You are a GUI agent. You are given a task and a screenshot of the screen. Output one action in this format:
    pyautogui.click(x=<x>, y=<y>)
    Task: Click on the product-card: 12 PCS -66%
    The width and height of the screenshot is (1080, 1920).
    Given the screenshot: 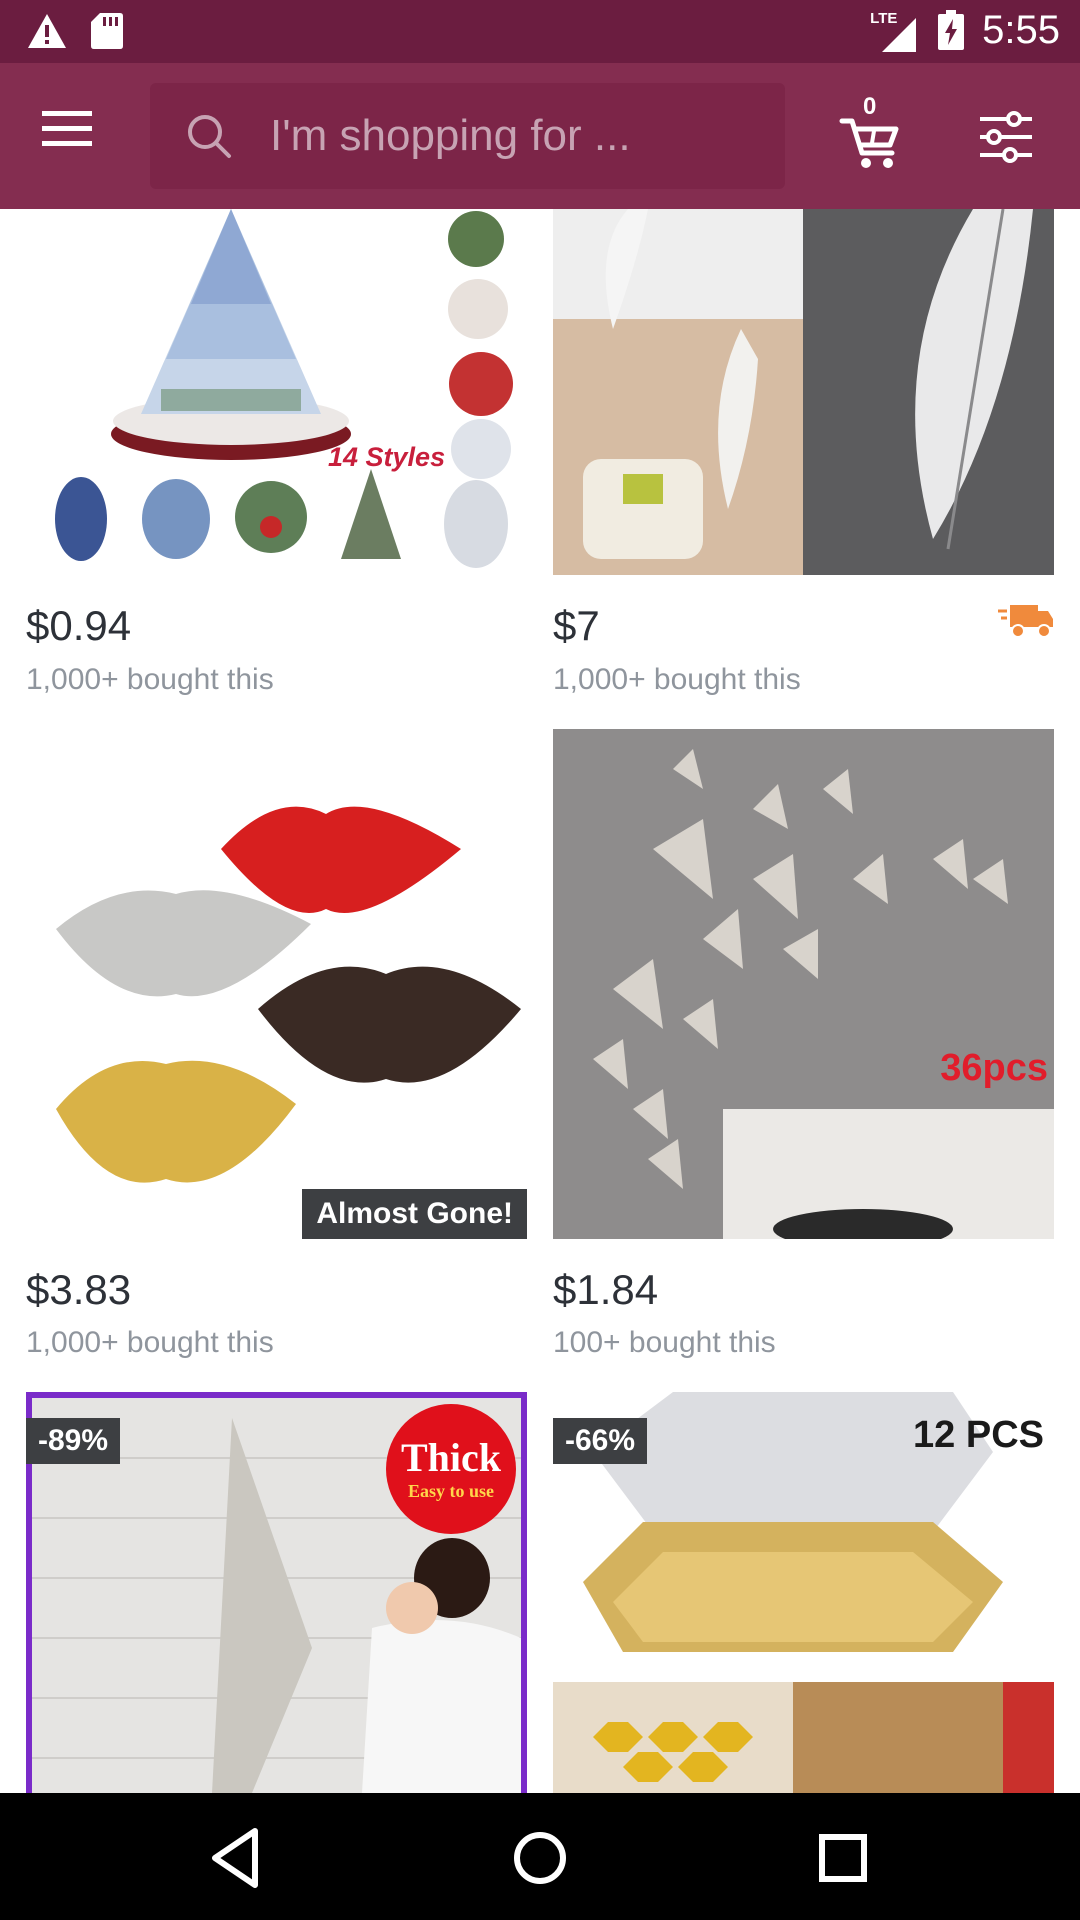 What is the action you would take?
    pyautogui.click(x=803, y=1592)
    